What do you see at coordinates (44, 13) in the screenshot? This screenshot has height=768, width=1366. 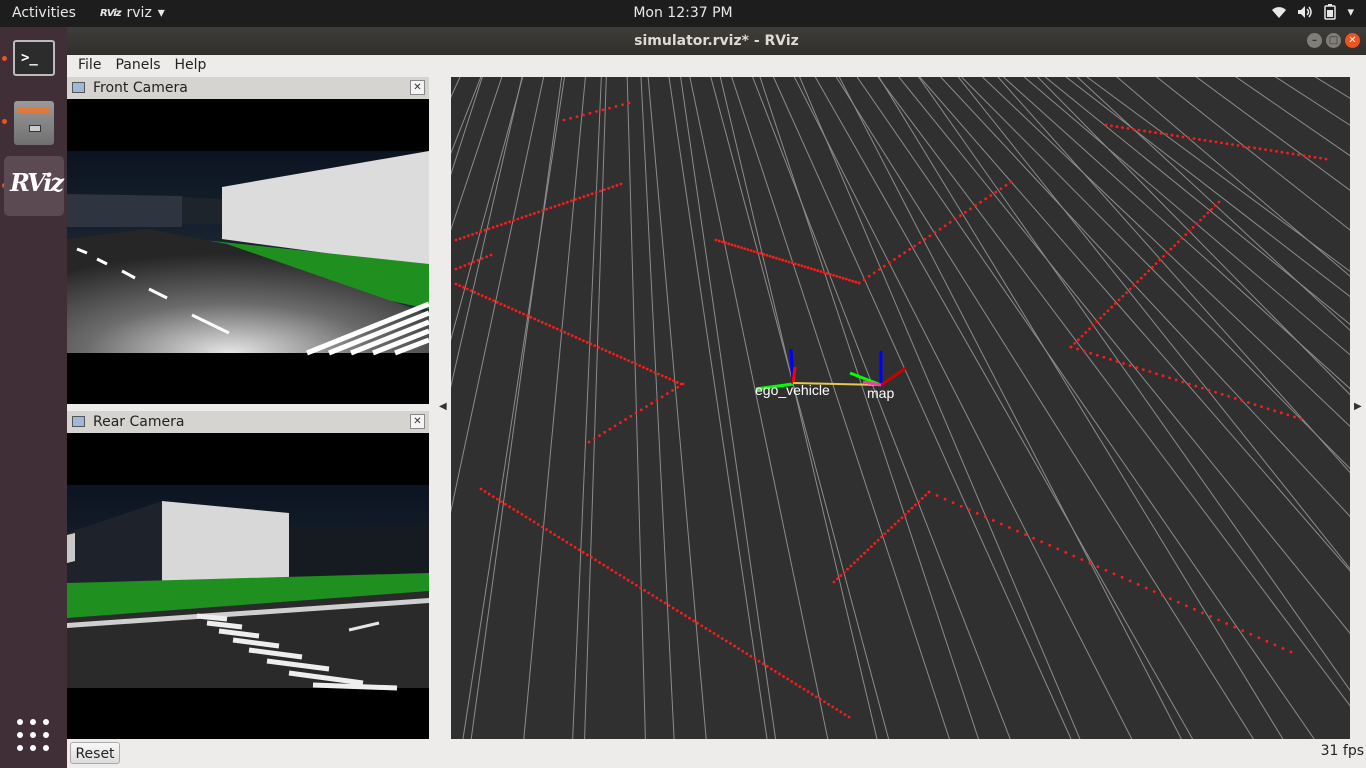 I see `activities-button: Activities` at bounding box center [44, 13].